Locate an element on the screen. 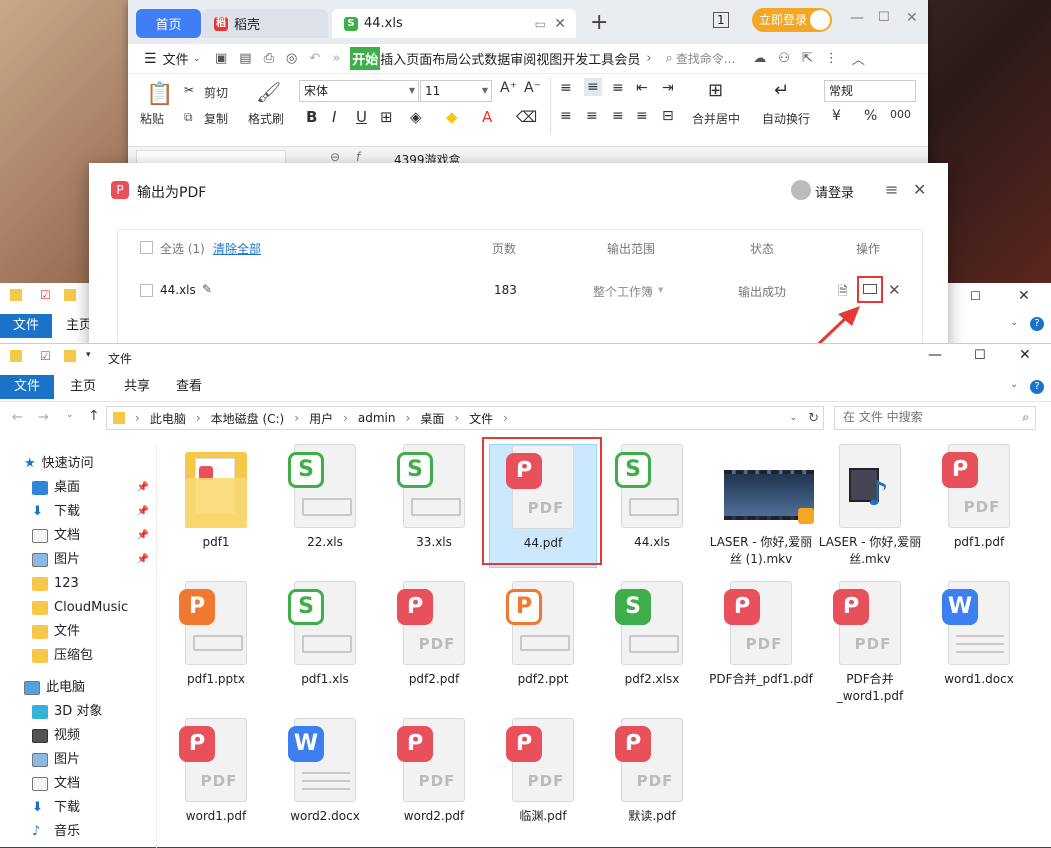 This screenshot has width=1051, height=848. more-options-icon: ⋮ is located at coordinates (831, 58).